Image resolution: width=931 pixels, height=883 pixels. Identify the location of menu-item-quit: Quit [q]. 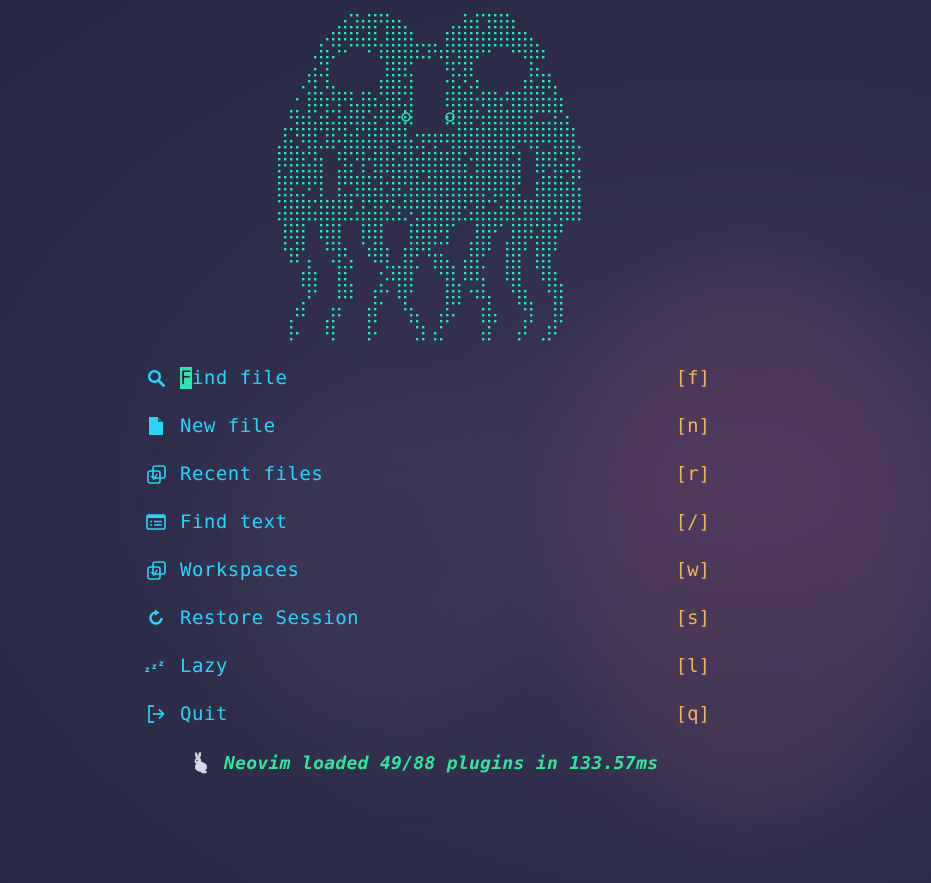
(427, 714).